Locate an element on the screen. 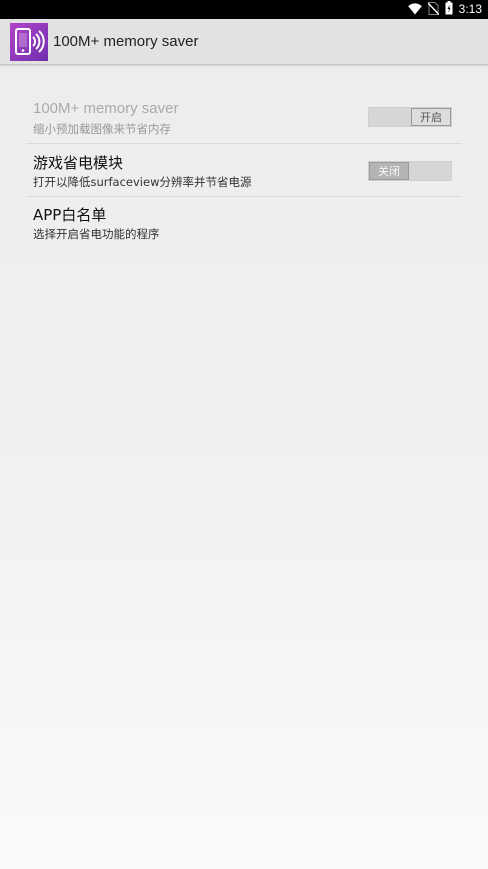 This screenshot has width=488, height=869. pref-summary: 选择开启省电功能的程序 is located at coordinates (96, 234).